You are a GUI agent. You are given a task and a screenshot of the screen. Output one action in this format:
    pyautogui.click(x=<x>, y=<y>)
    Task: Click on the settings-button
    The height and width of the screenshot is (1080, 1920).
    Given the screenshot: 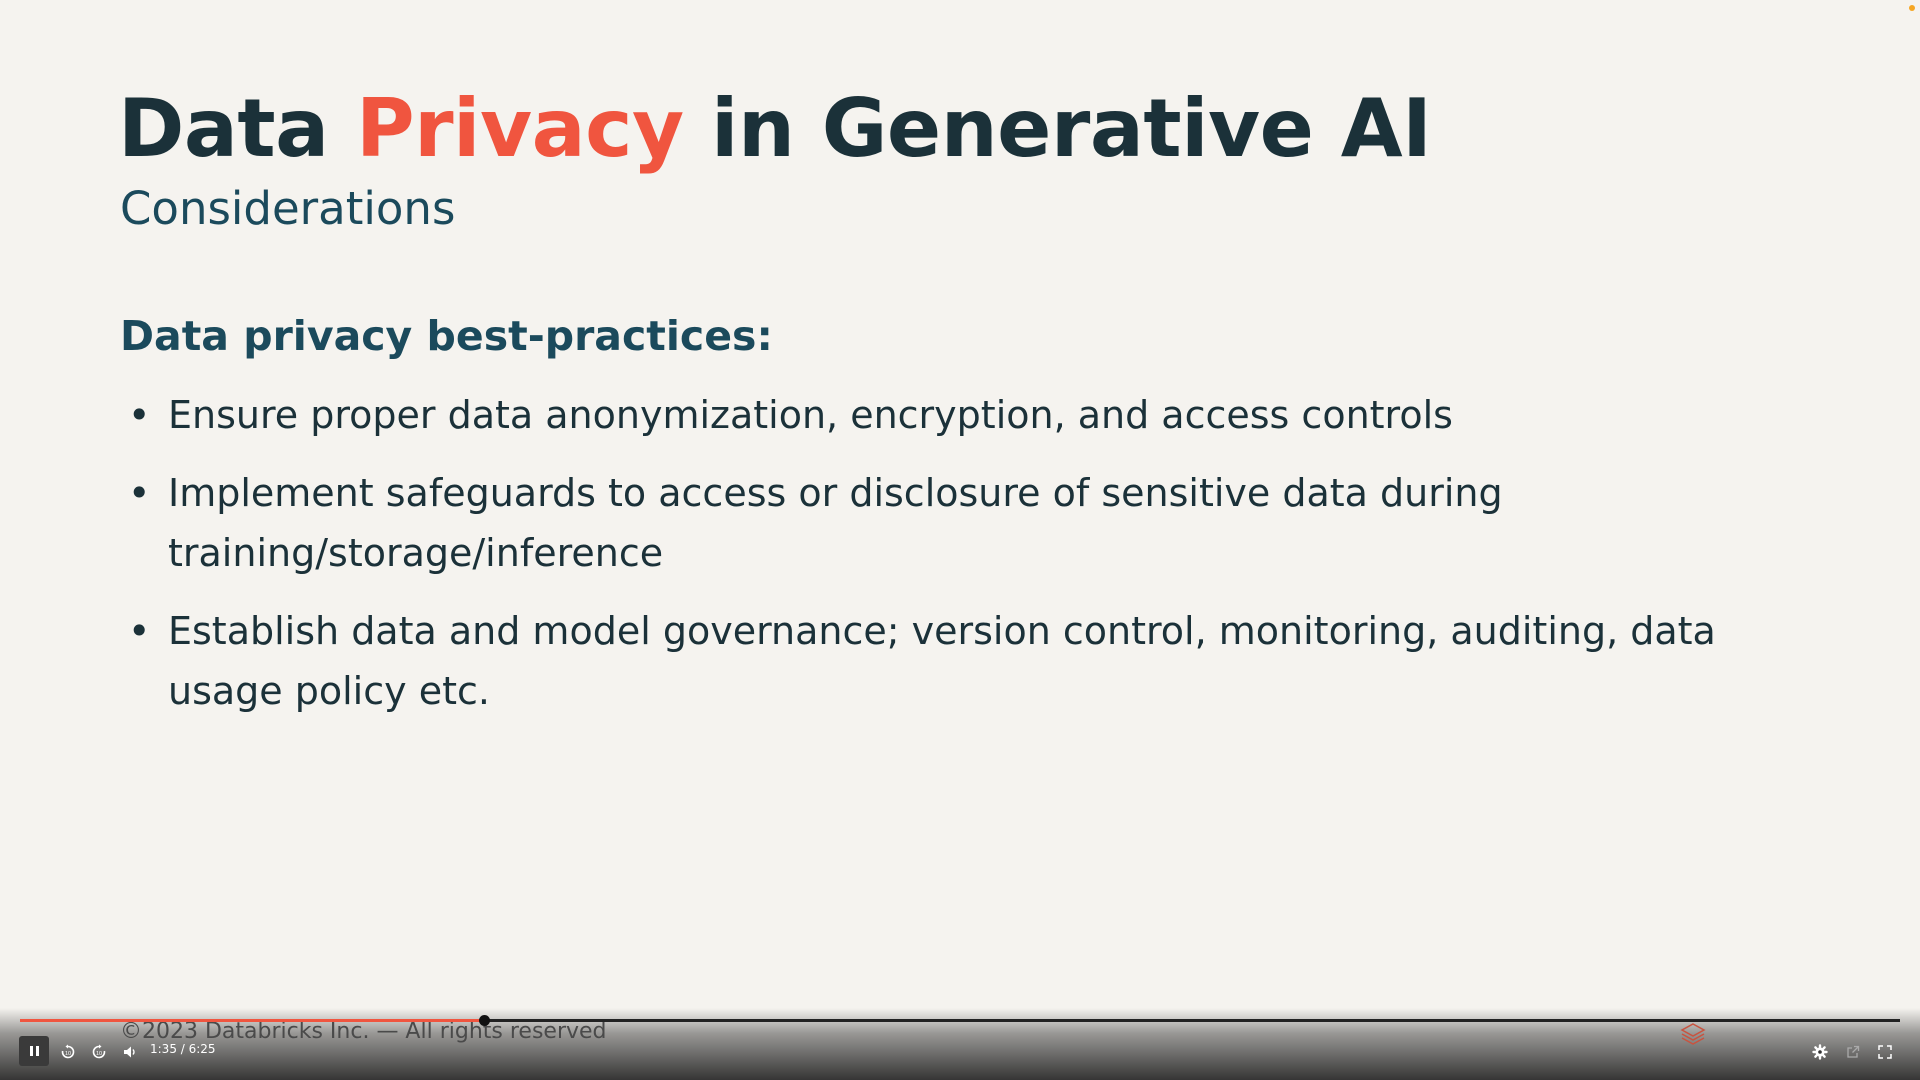 What is the action you would take?
    pyautogui.click(x=1820, y=1052)
    